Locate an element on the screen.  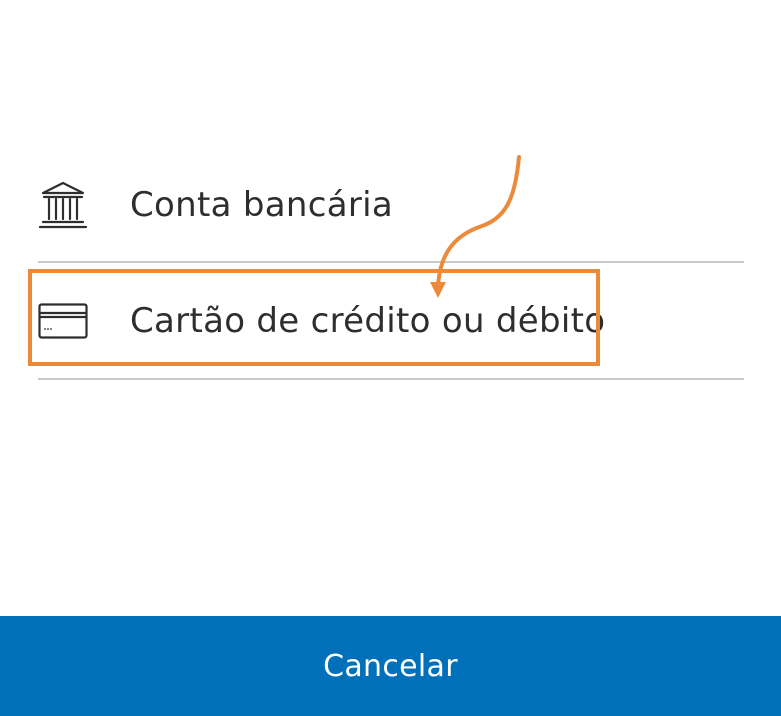
cancel-button-label: Cancelar is located at coordinates (390, 666).